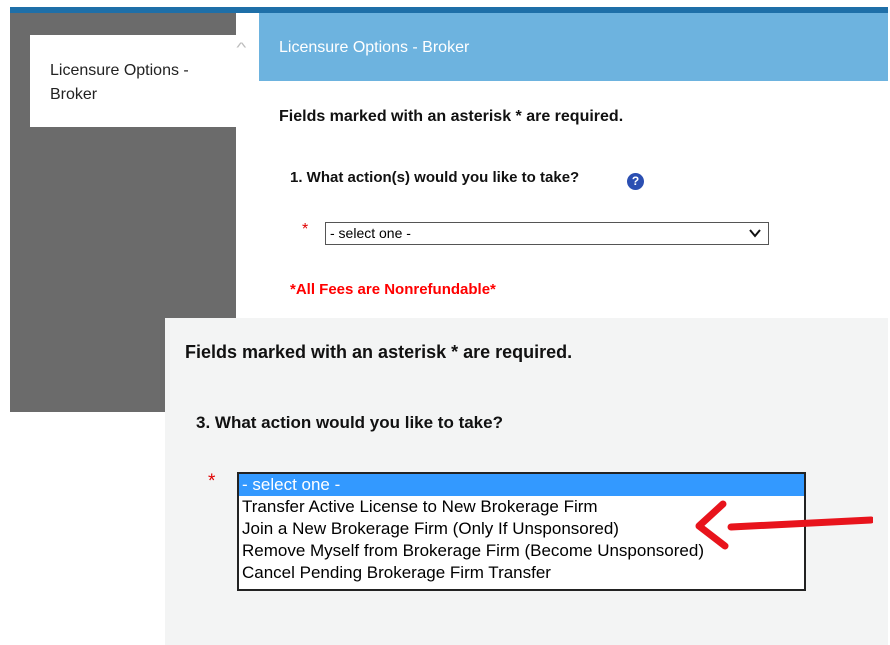 The width and height of the screenshot is (890, 645). Describe the element at coordinates (635, 181) in the screenshot. I see `help-icon: ?` at that location.